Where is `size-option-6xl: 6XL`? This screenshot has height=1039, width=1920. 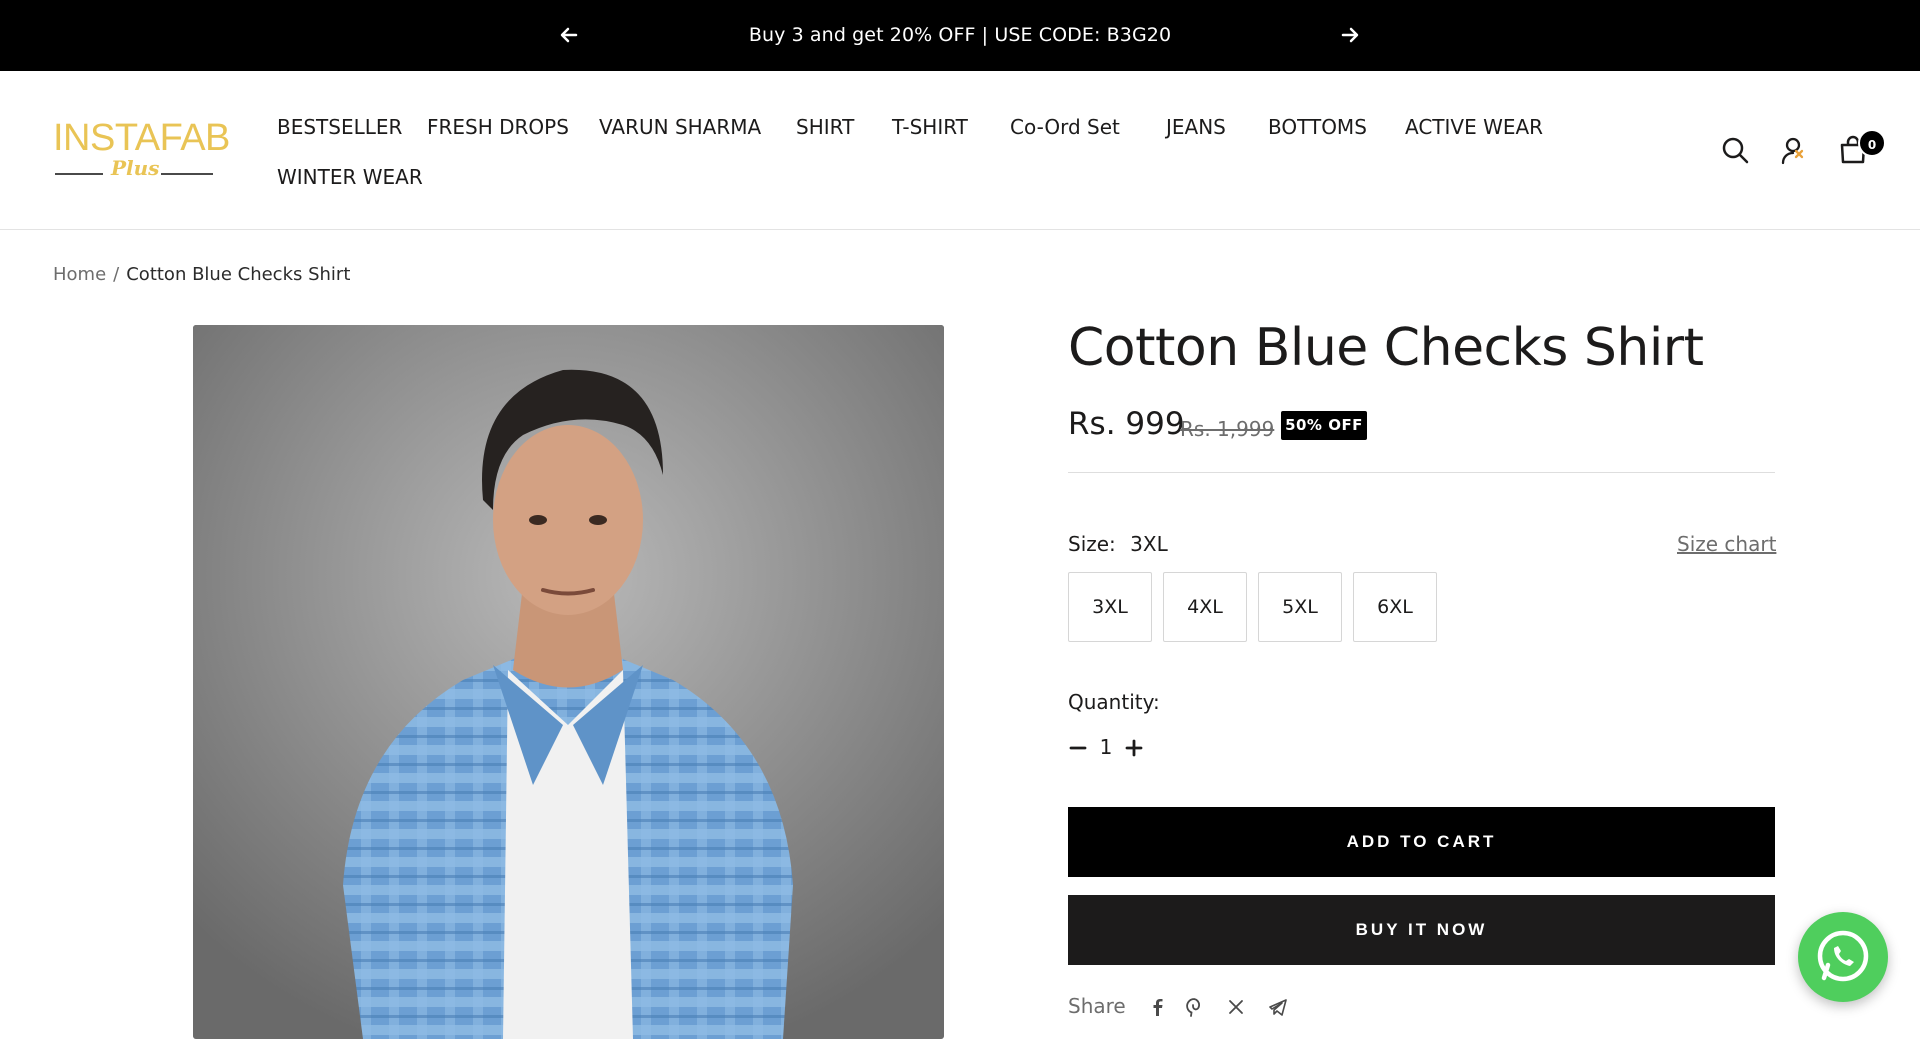 size-option-6xl: 6XL is located at coordinates (1395, 607).